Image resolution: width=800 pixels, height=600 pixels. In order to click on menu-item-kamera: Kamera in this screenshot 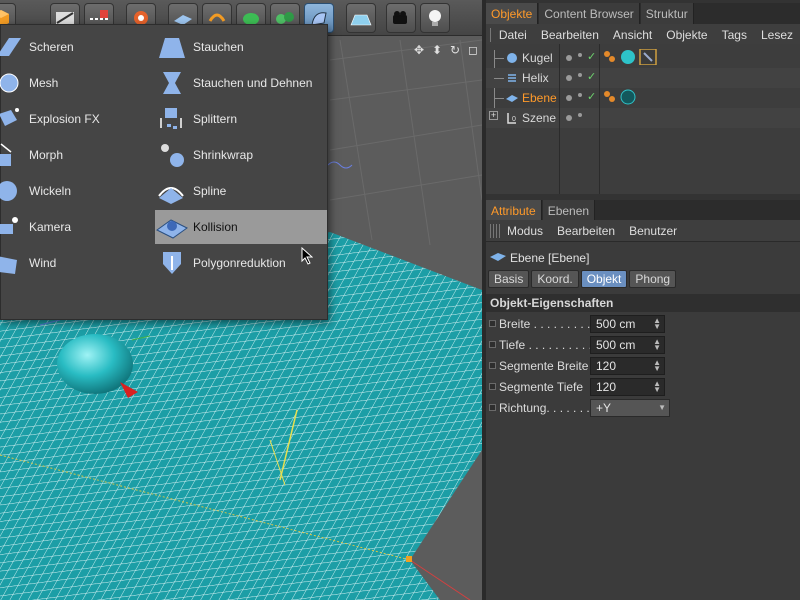, I will do `click(77, 227)`.